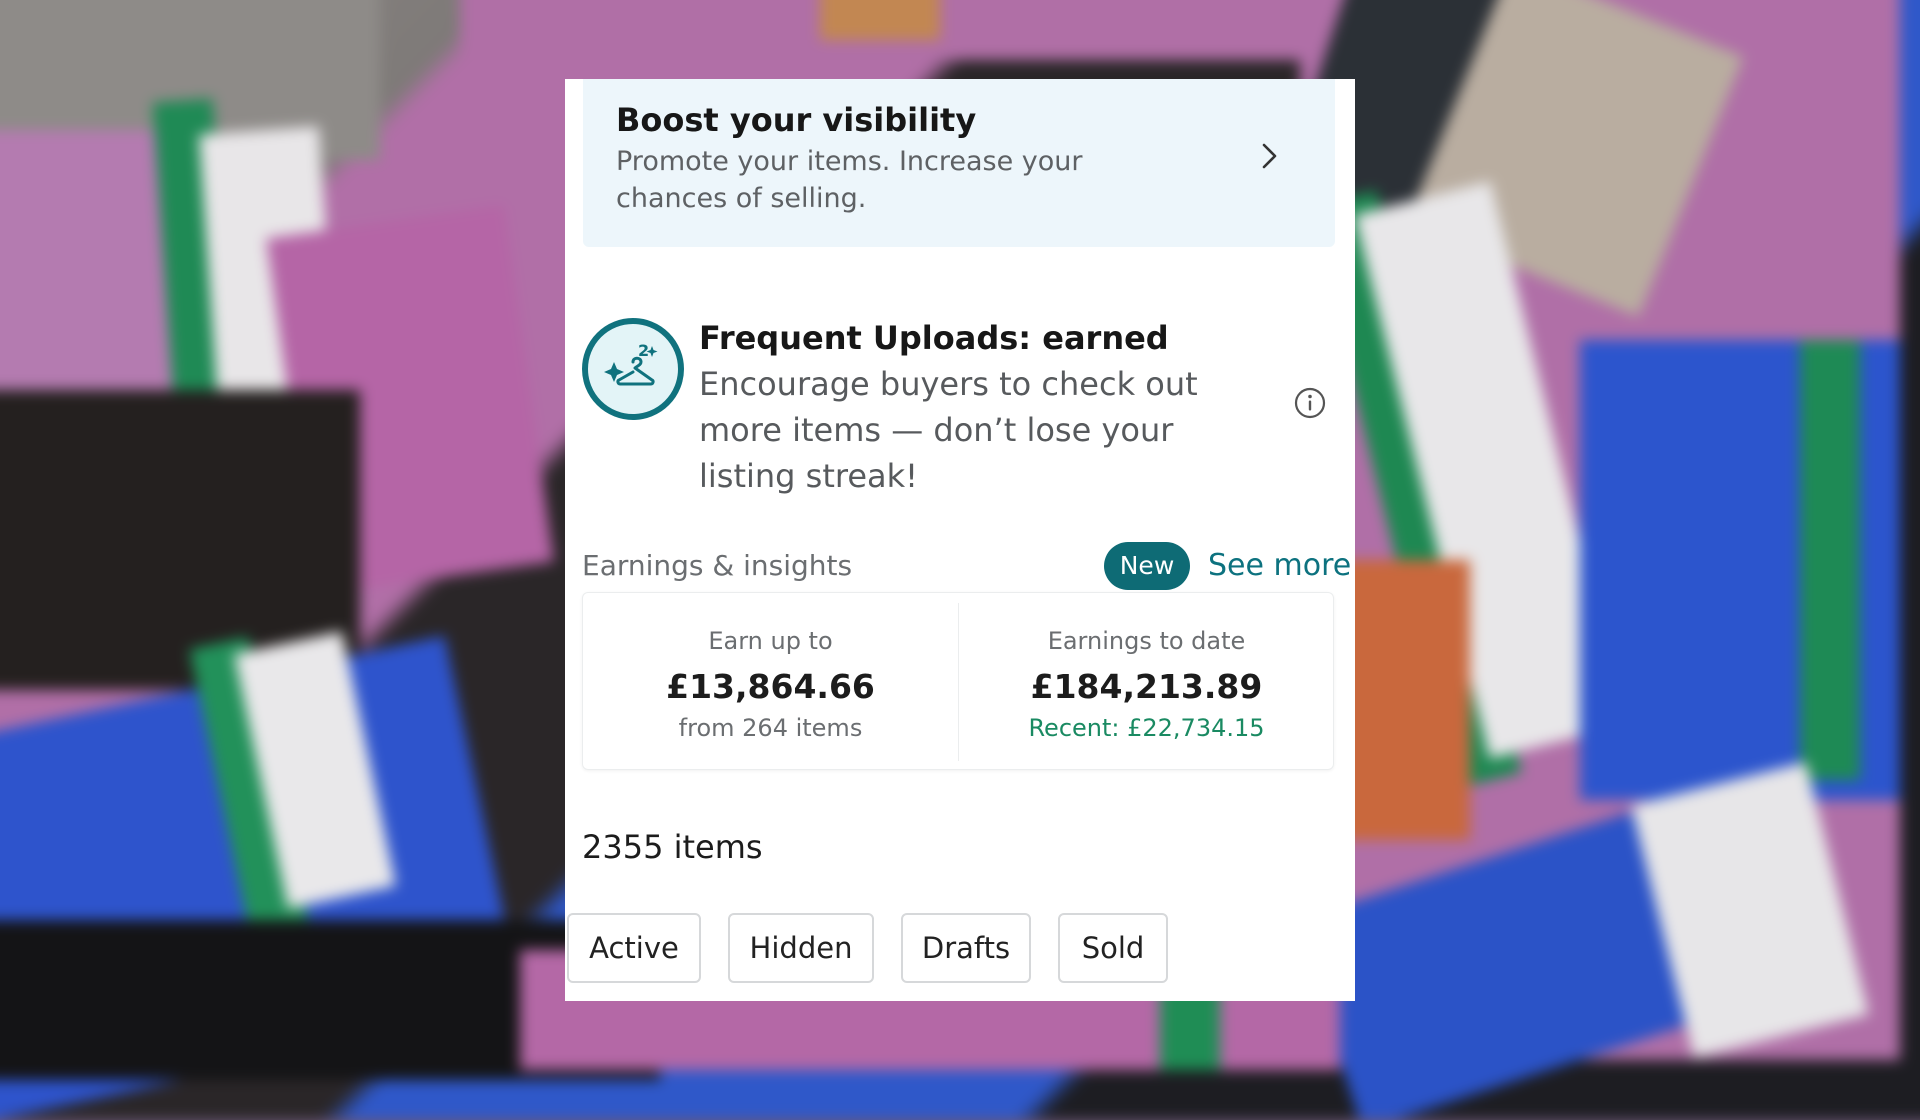 This screenshot has width=1920, height=1120. What do you see at coordinates (770, 686) in the screenshot?
I see `earn-up-to-value: £13,864.66` at bounding box center [770, 686].